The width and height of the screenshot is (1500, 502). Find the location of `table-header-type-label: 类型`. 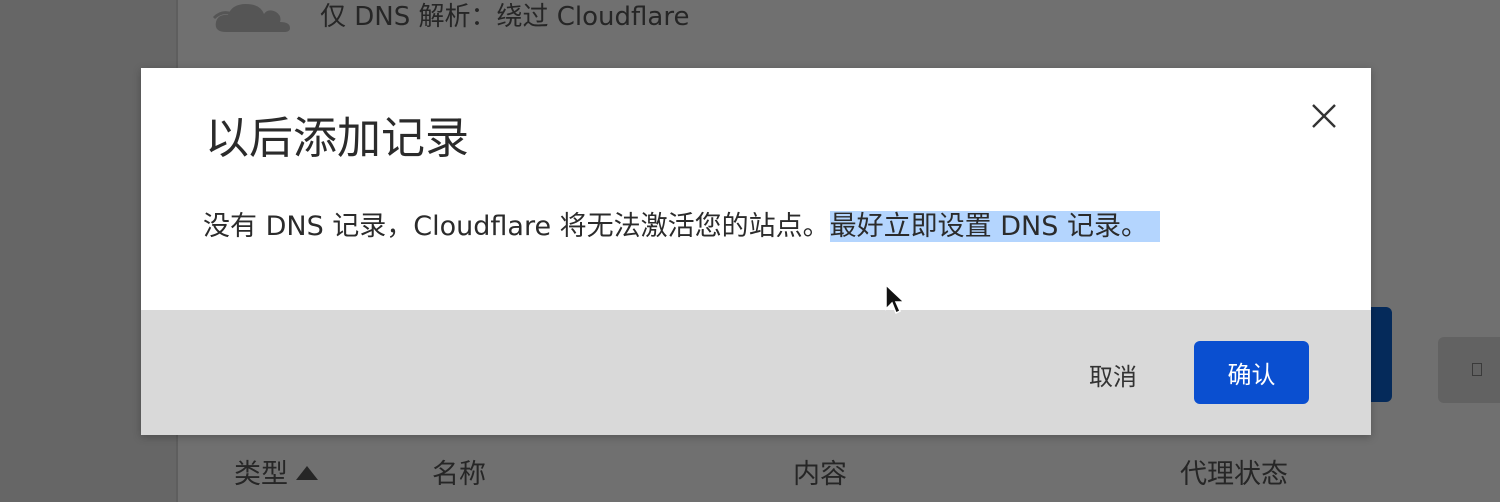

table-header-type-label: 类型 is located at coordinates (261, 474).